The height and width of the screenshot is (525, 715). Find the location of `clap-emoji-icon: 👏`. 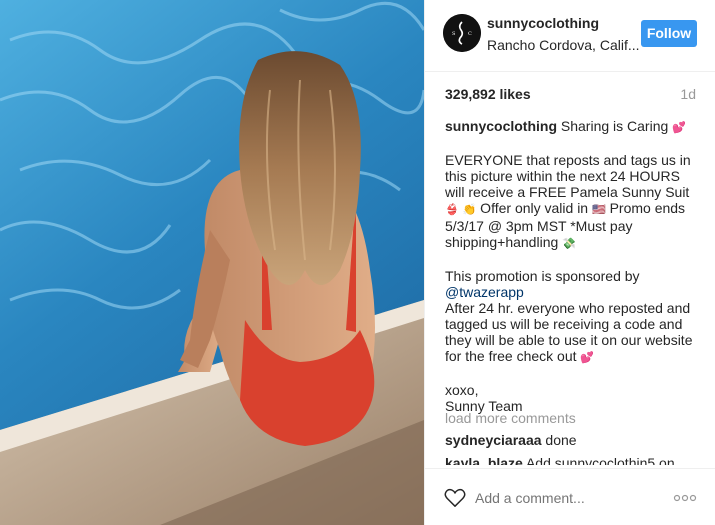

clap-emoji-icon: 👏 is located at coordinates (469, 210).